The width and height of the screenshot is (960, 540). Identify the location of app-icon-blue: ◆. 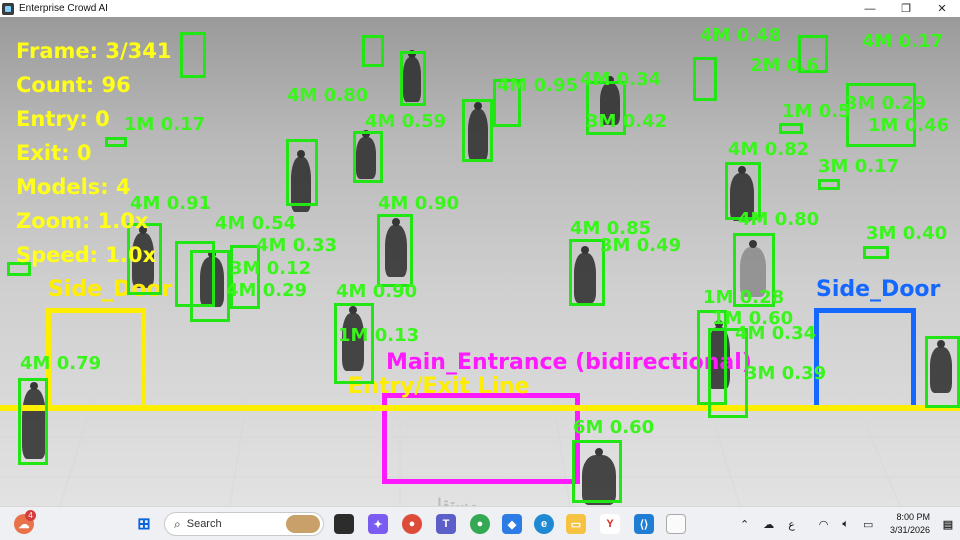
(512, 524).